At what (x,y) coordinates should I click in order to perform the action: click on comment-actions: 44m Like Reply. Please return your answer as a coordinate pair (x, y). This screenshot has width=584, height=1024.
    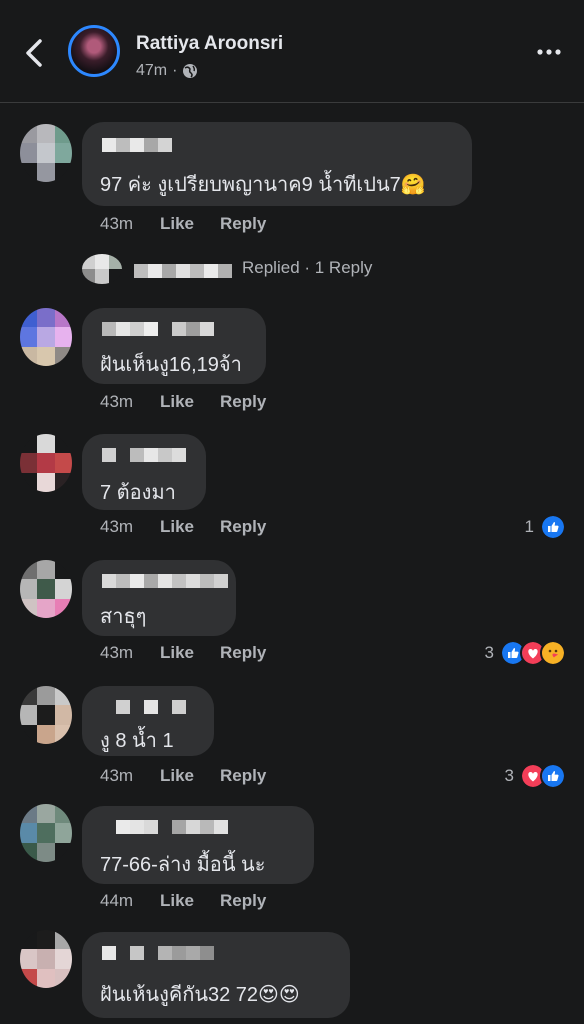
    Looking at the image, I should click on (183, 901).